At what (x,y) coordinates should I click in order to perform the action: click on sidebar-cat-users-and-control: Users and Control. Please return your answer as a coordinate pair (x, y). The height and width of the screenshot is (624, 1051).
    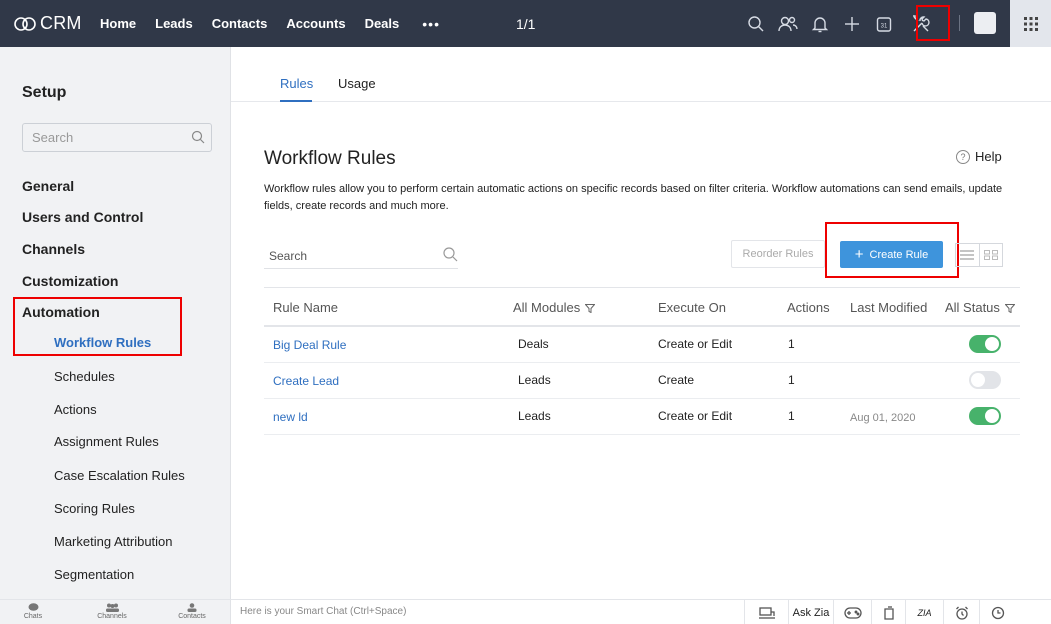
    Looking at the image, I should click on (82, 217).